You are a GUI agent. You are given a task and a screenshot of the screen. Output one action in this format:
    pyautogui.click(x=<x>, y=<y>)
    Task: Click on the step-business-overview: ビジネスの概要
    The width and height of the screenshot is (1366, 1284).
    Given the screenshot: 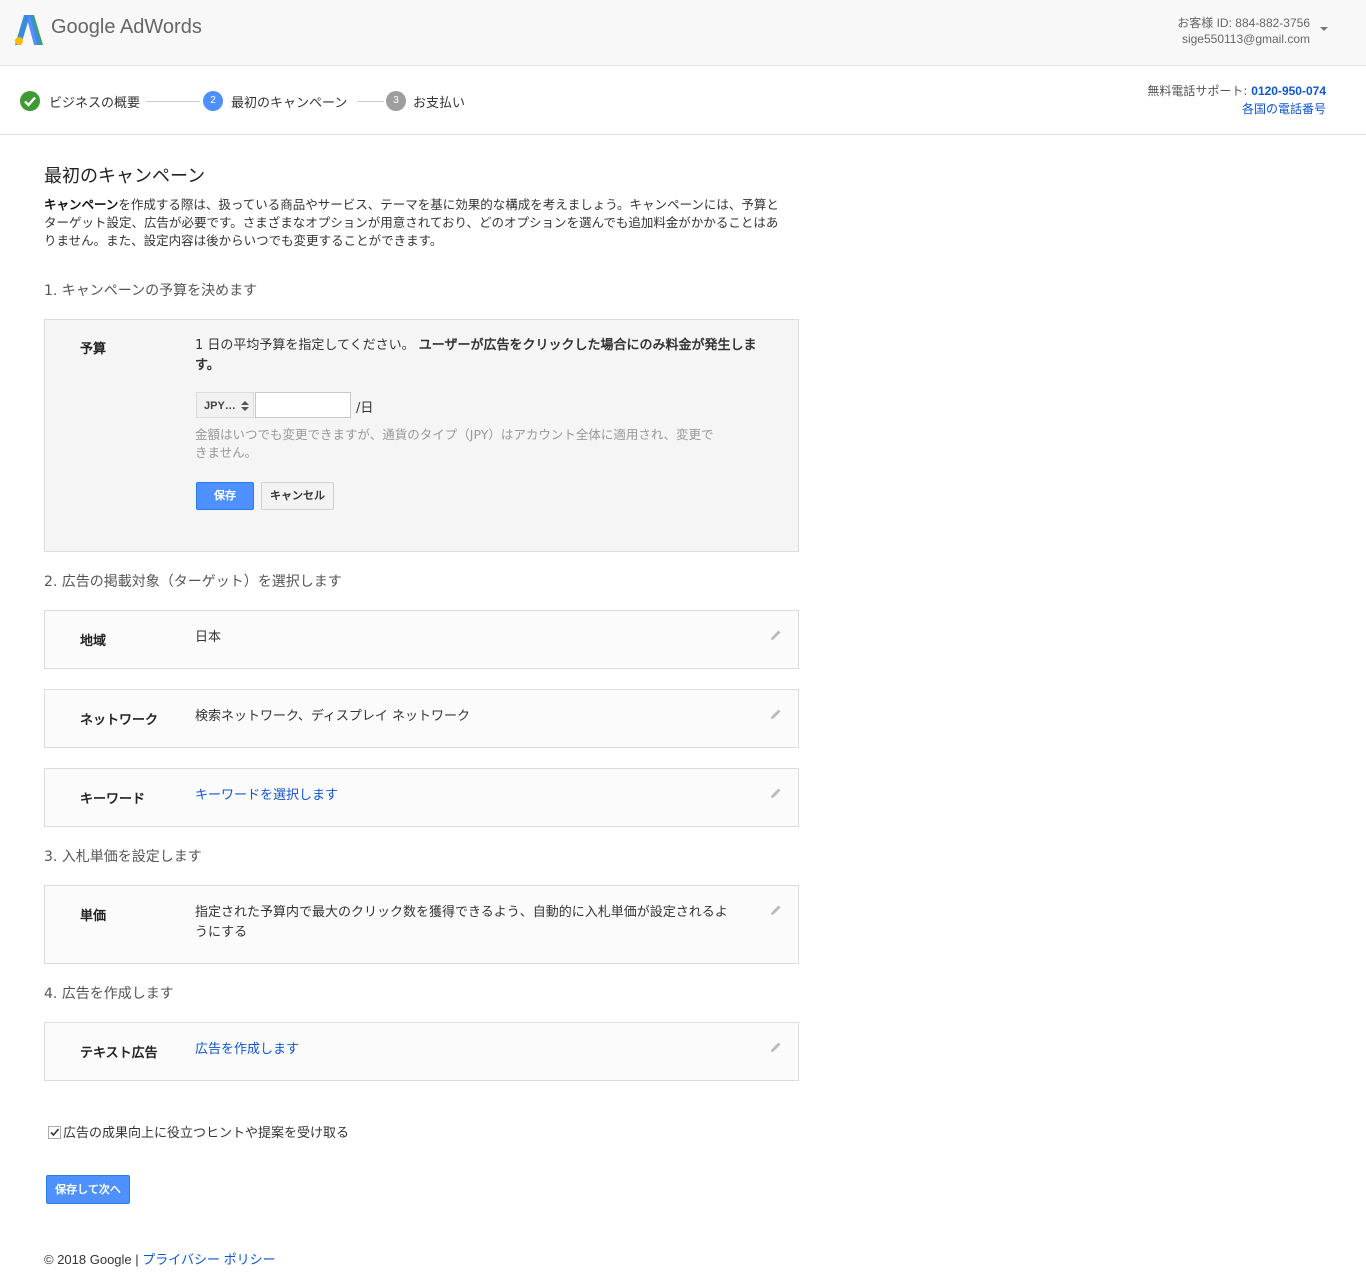 What is the action you would take?
    pyautogui.click(x=95, y=103)
    